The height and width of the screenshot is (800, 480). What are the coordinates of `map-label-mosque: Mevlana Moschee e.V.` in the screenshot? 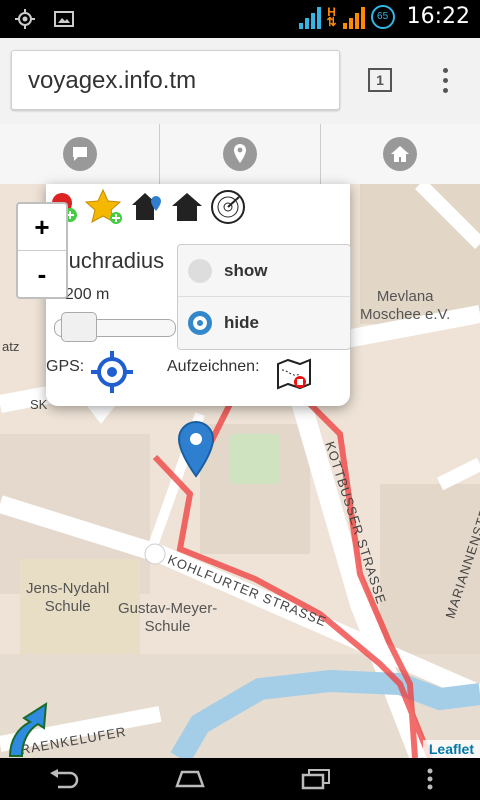 It's located at (405, 305).